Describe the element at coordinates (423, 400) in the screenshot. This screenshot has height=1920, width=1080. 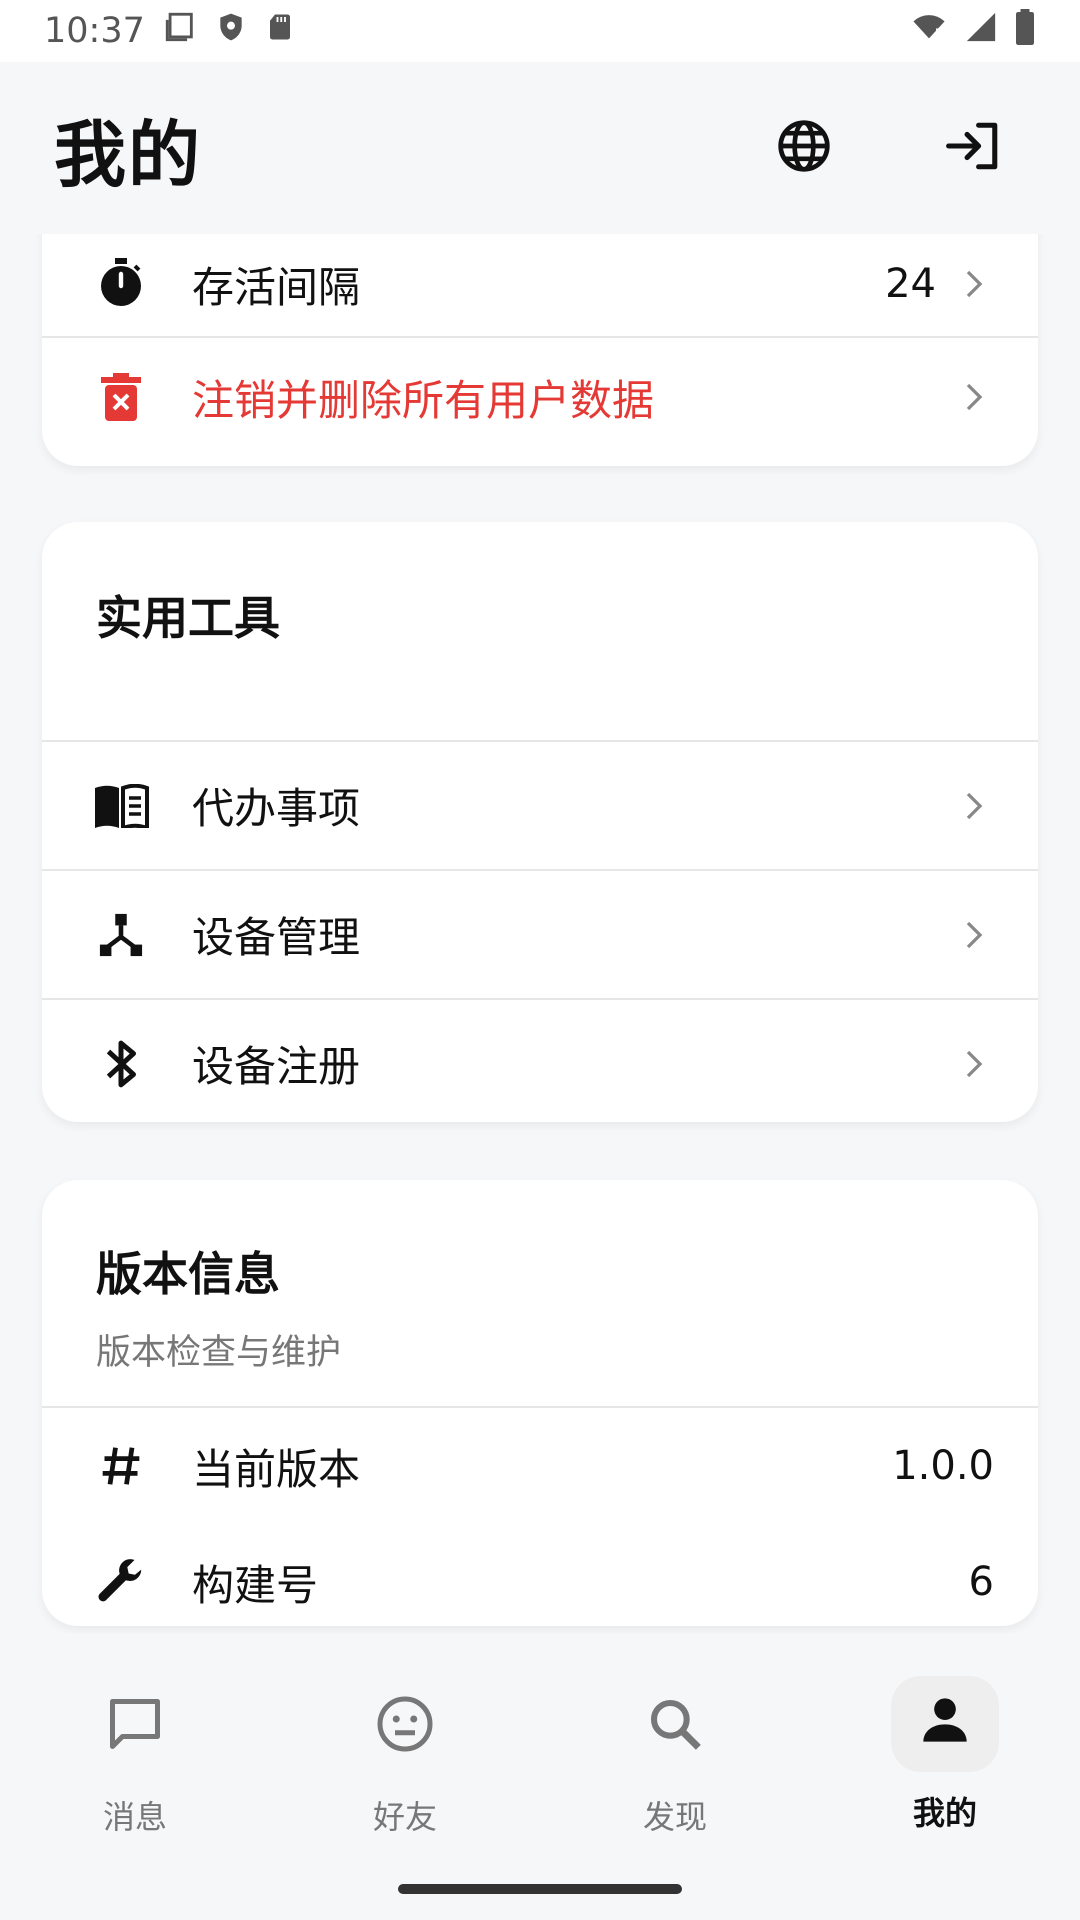
I see `row-label: 注销并删除所有用户数据` at that location.